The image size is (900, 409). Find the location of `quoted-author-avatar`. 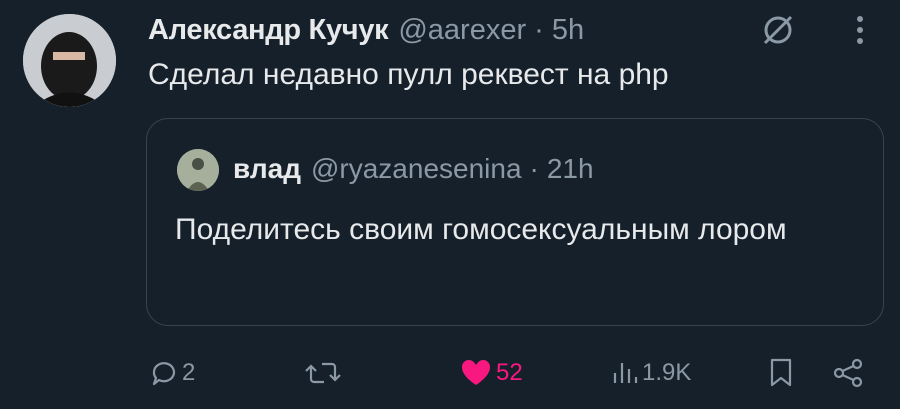

quoted-author-avatar is located at coordinates (198, 170).